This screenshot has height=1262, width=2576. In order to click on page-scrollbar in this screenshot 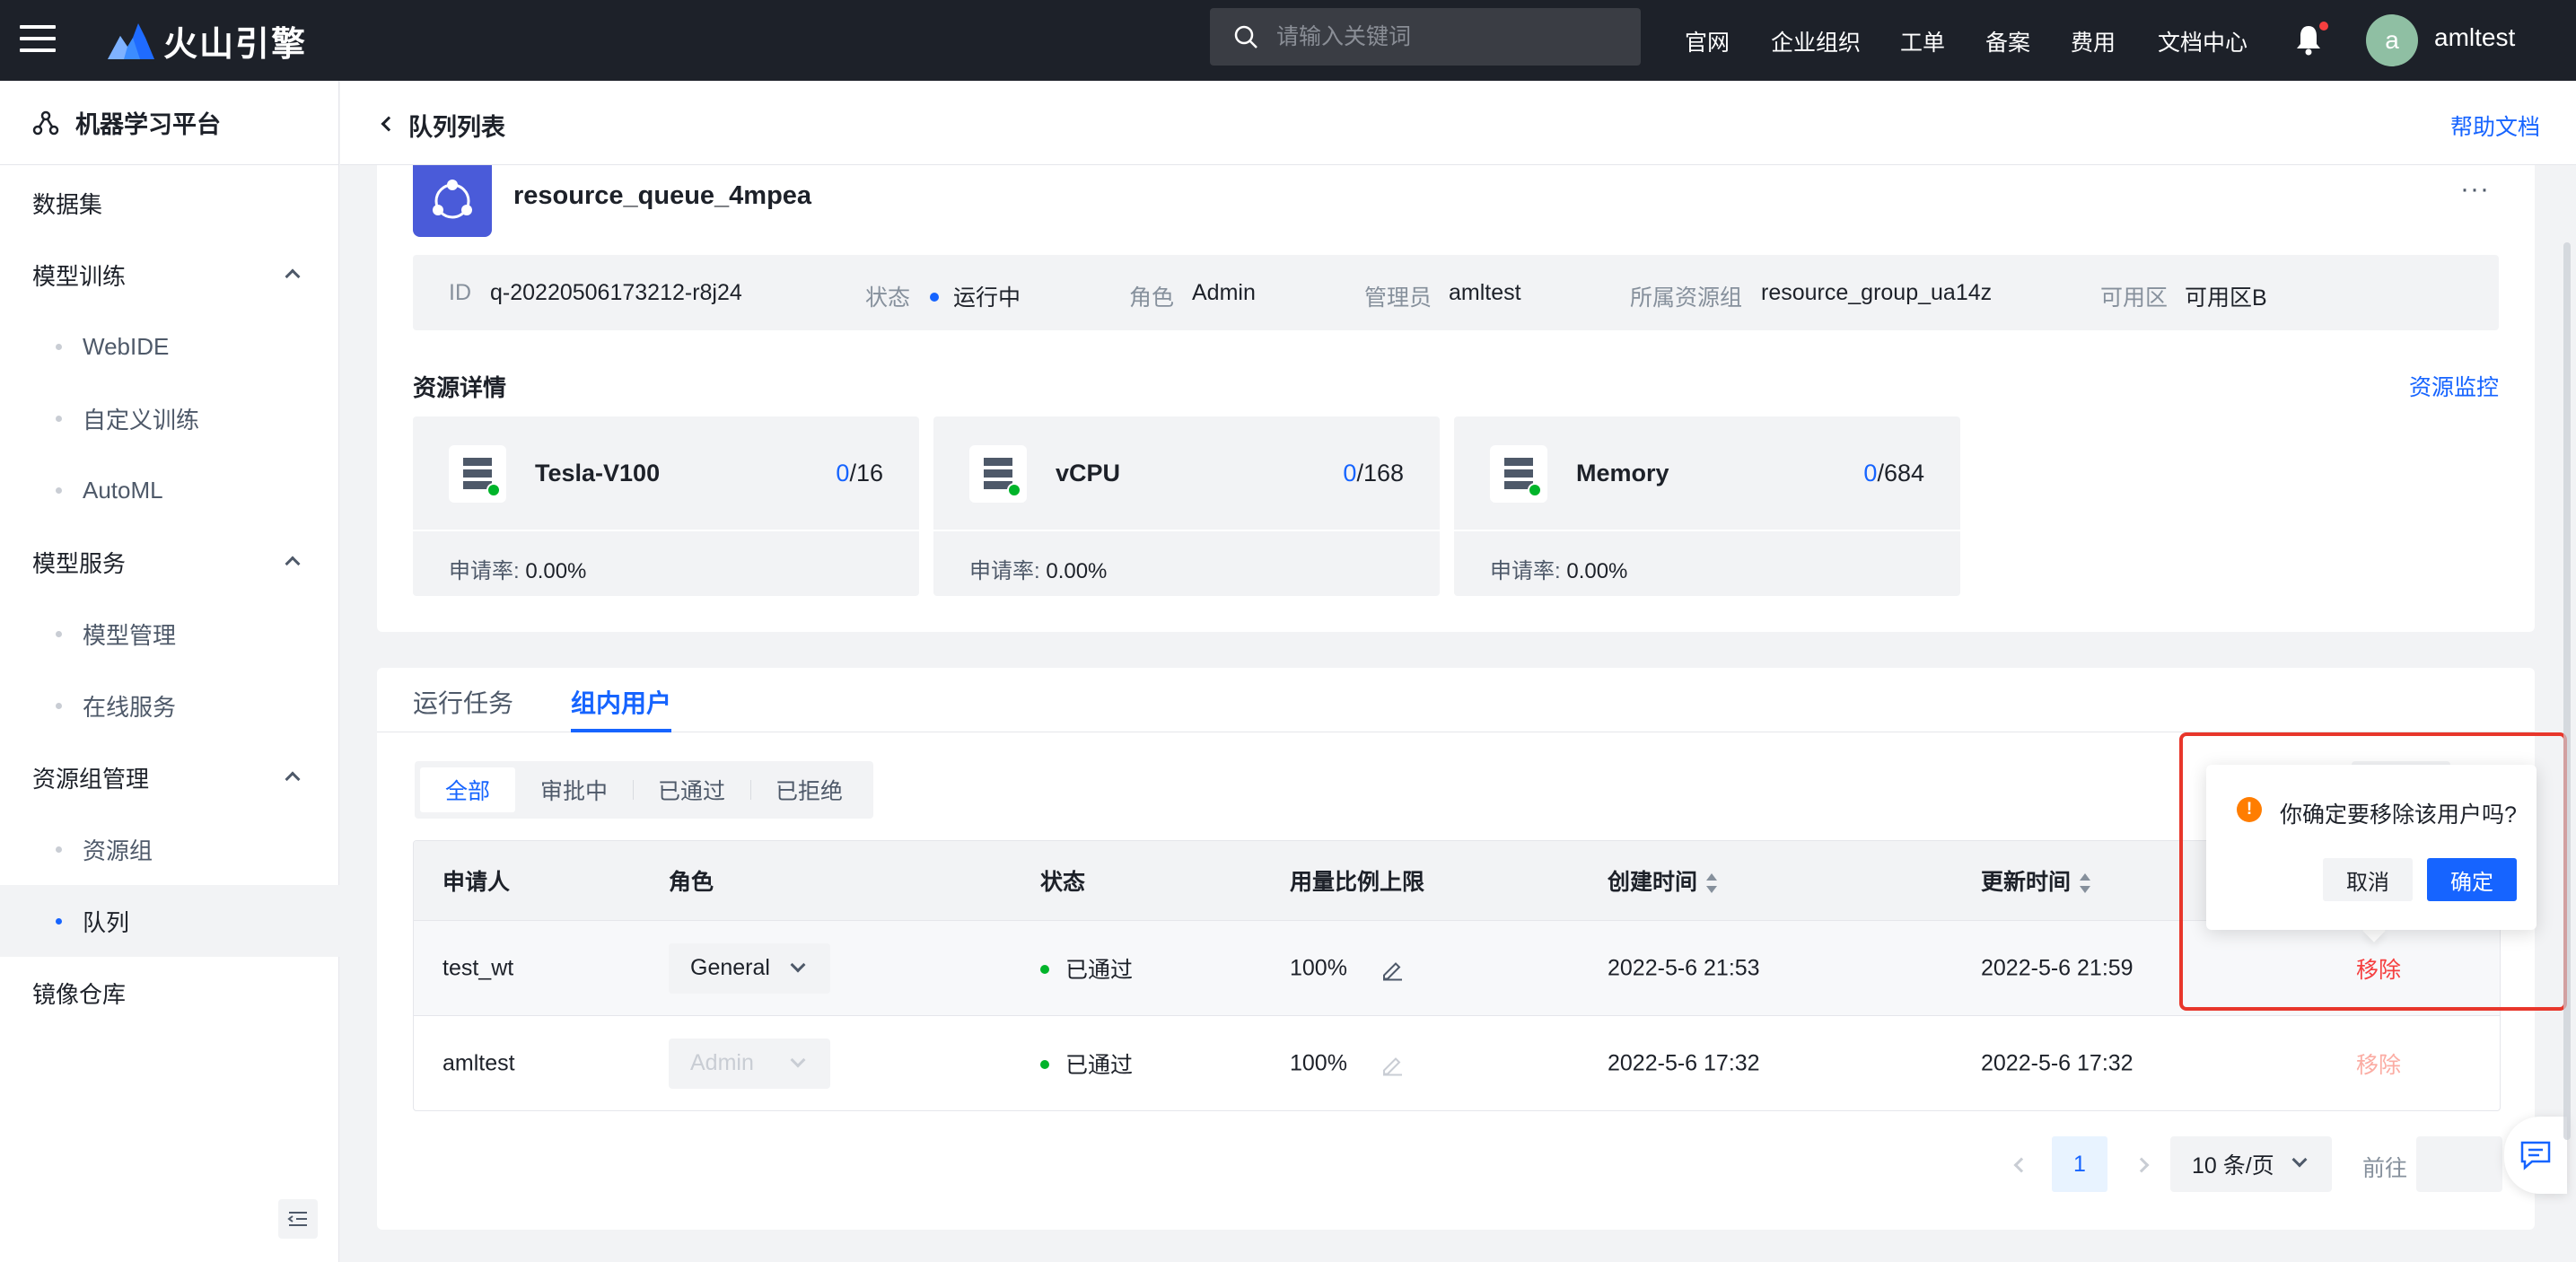, I will do `click(2567, 691)`.